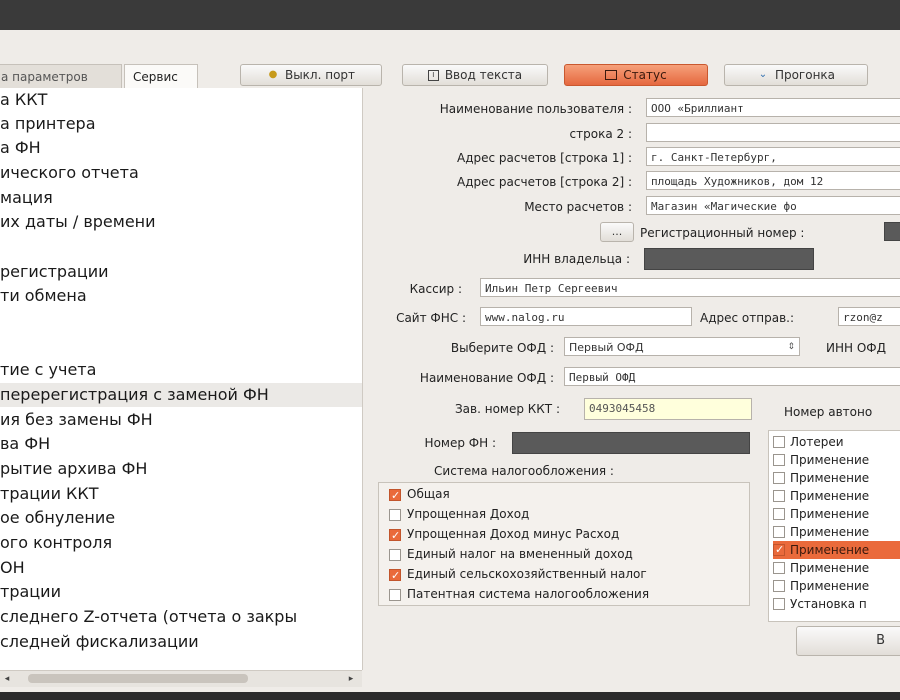 Image resolution: width=900 pixels, height=700 pixels. I want to click on list-item: Лотереи, so click(836, 442).